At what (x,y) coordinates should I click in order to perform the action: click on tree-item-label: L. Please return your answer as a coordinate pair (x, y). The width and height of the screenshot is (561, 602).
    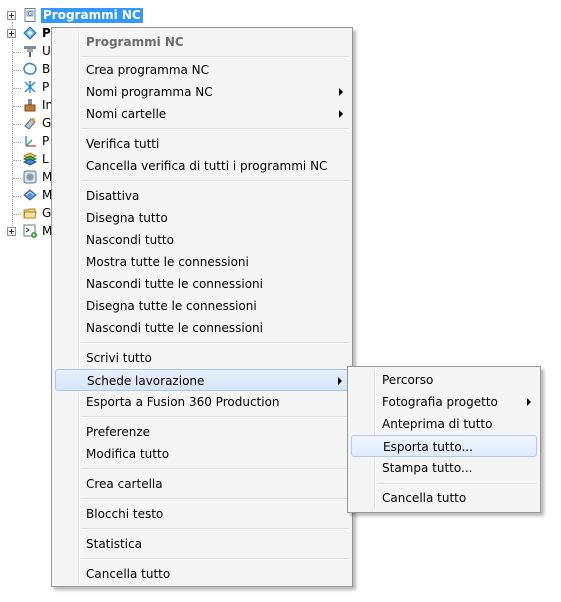
    Looking at the image, I should click on (45, 159).